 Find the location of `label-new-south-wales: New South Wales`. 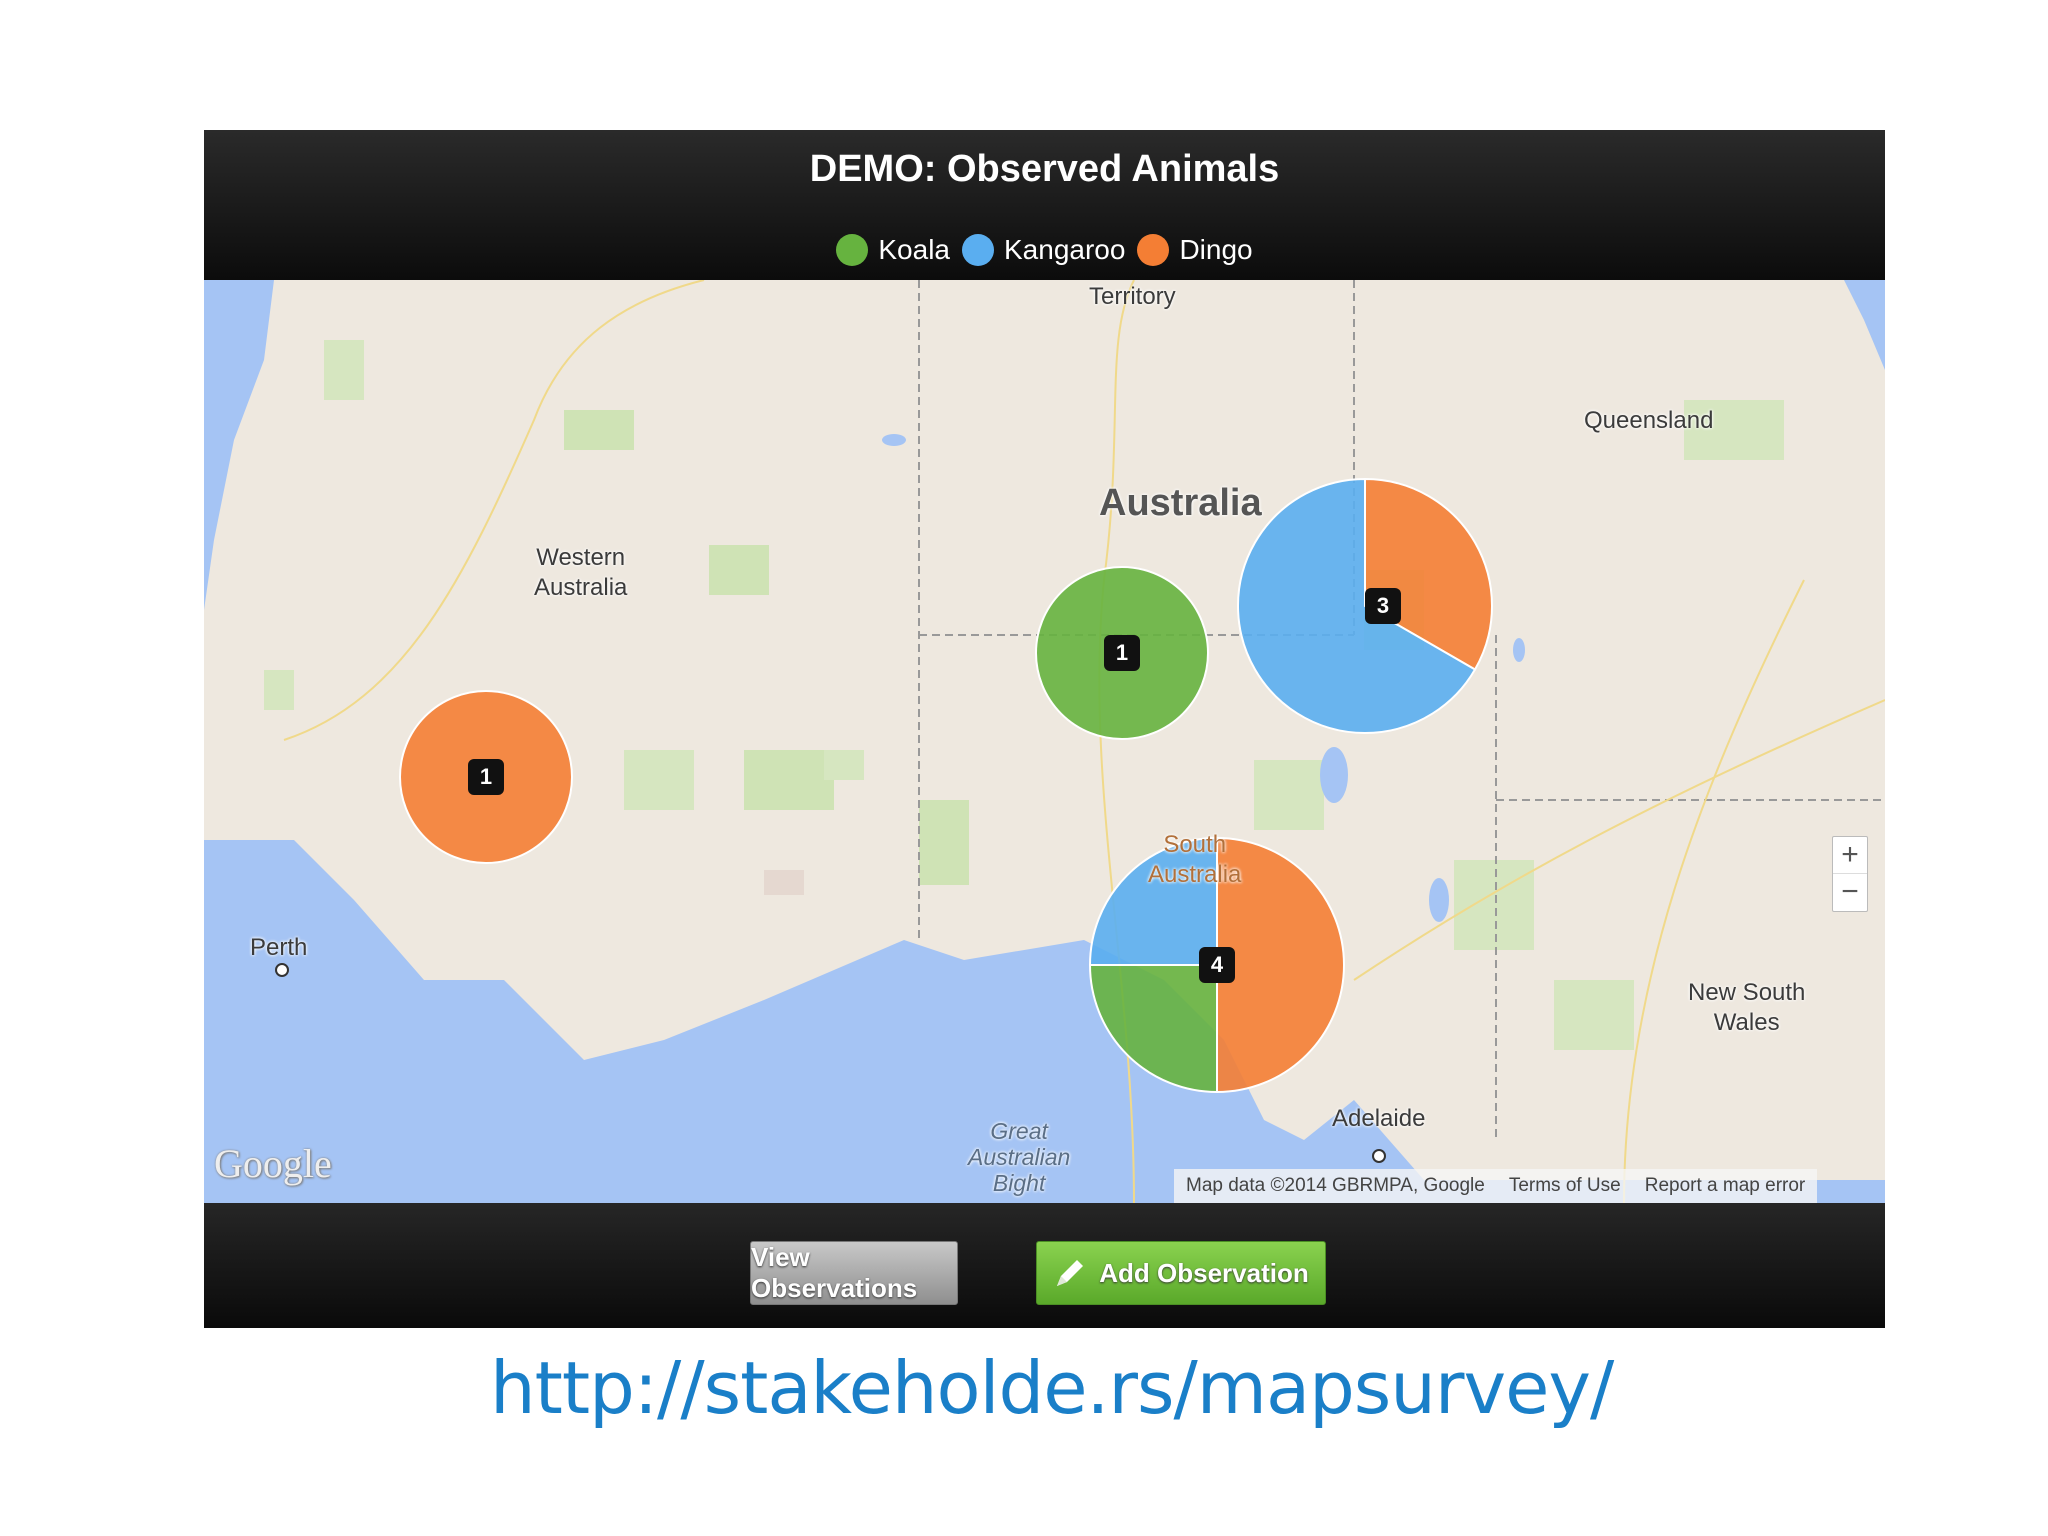

label-new-south-wales: New South Wales is located at coordinates (1747, 1007).